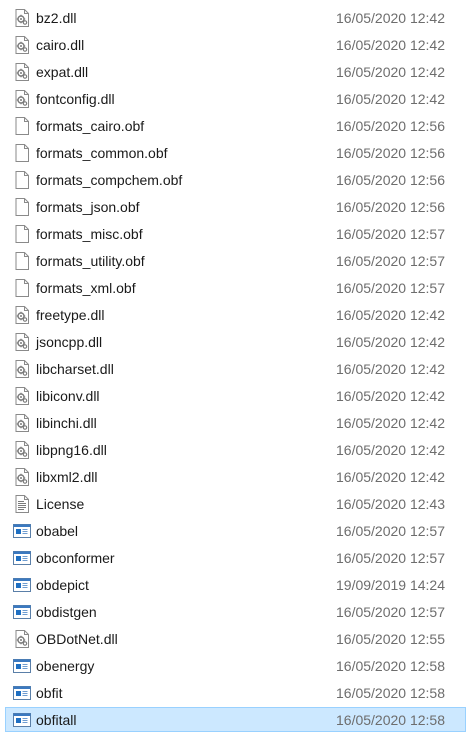 This screenshot has width=473, height=738. Describe the element at coordinates (235, 476) in the screenshot. I see `file-row: libxml2.dll 16/05/2020 12:42` at that location.